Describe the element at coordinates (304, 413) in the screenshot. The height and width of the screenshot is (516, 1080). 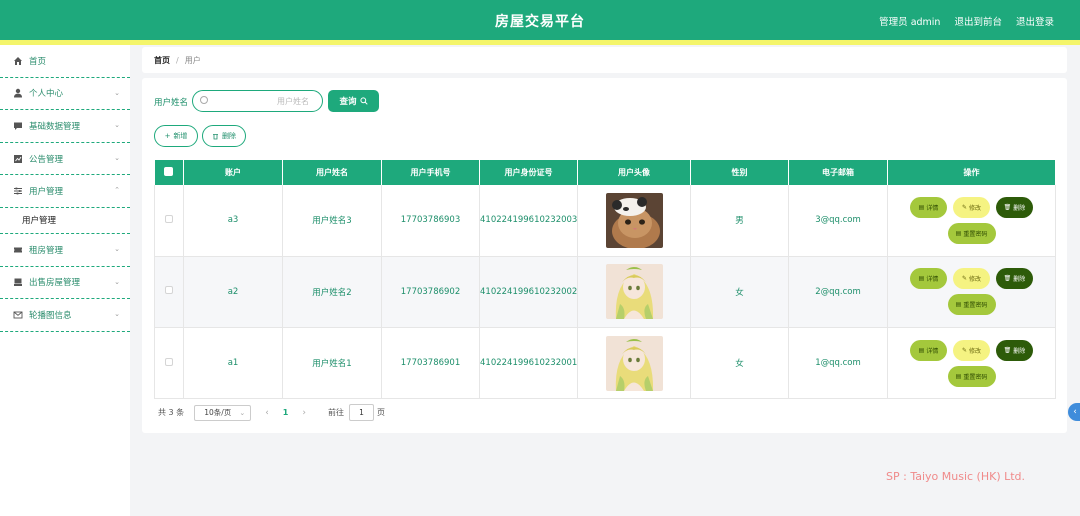
I see `next-page-icon: ›` at that location.